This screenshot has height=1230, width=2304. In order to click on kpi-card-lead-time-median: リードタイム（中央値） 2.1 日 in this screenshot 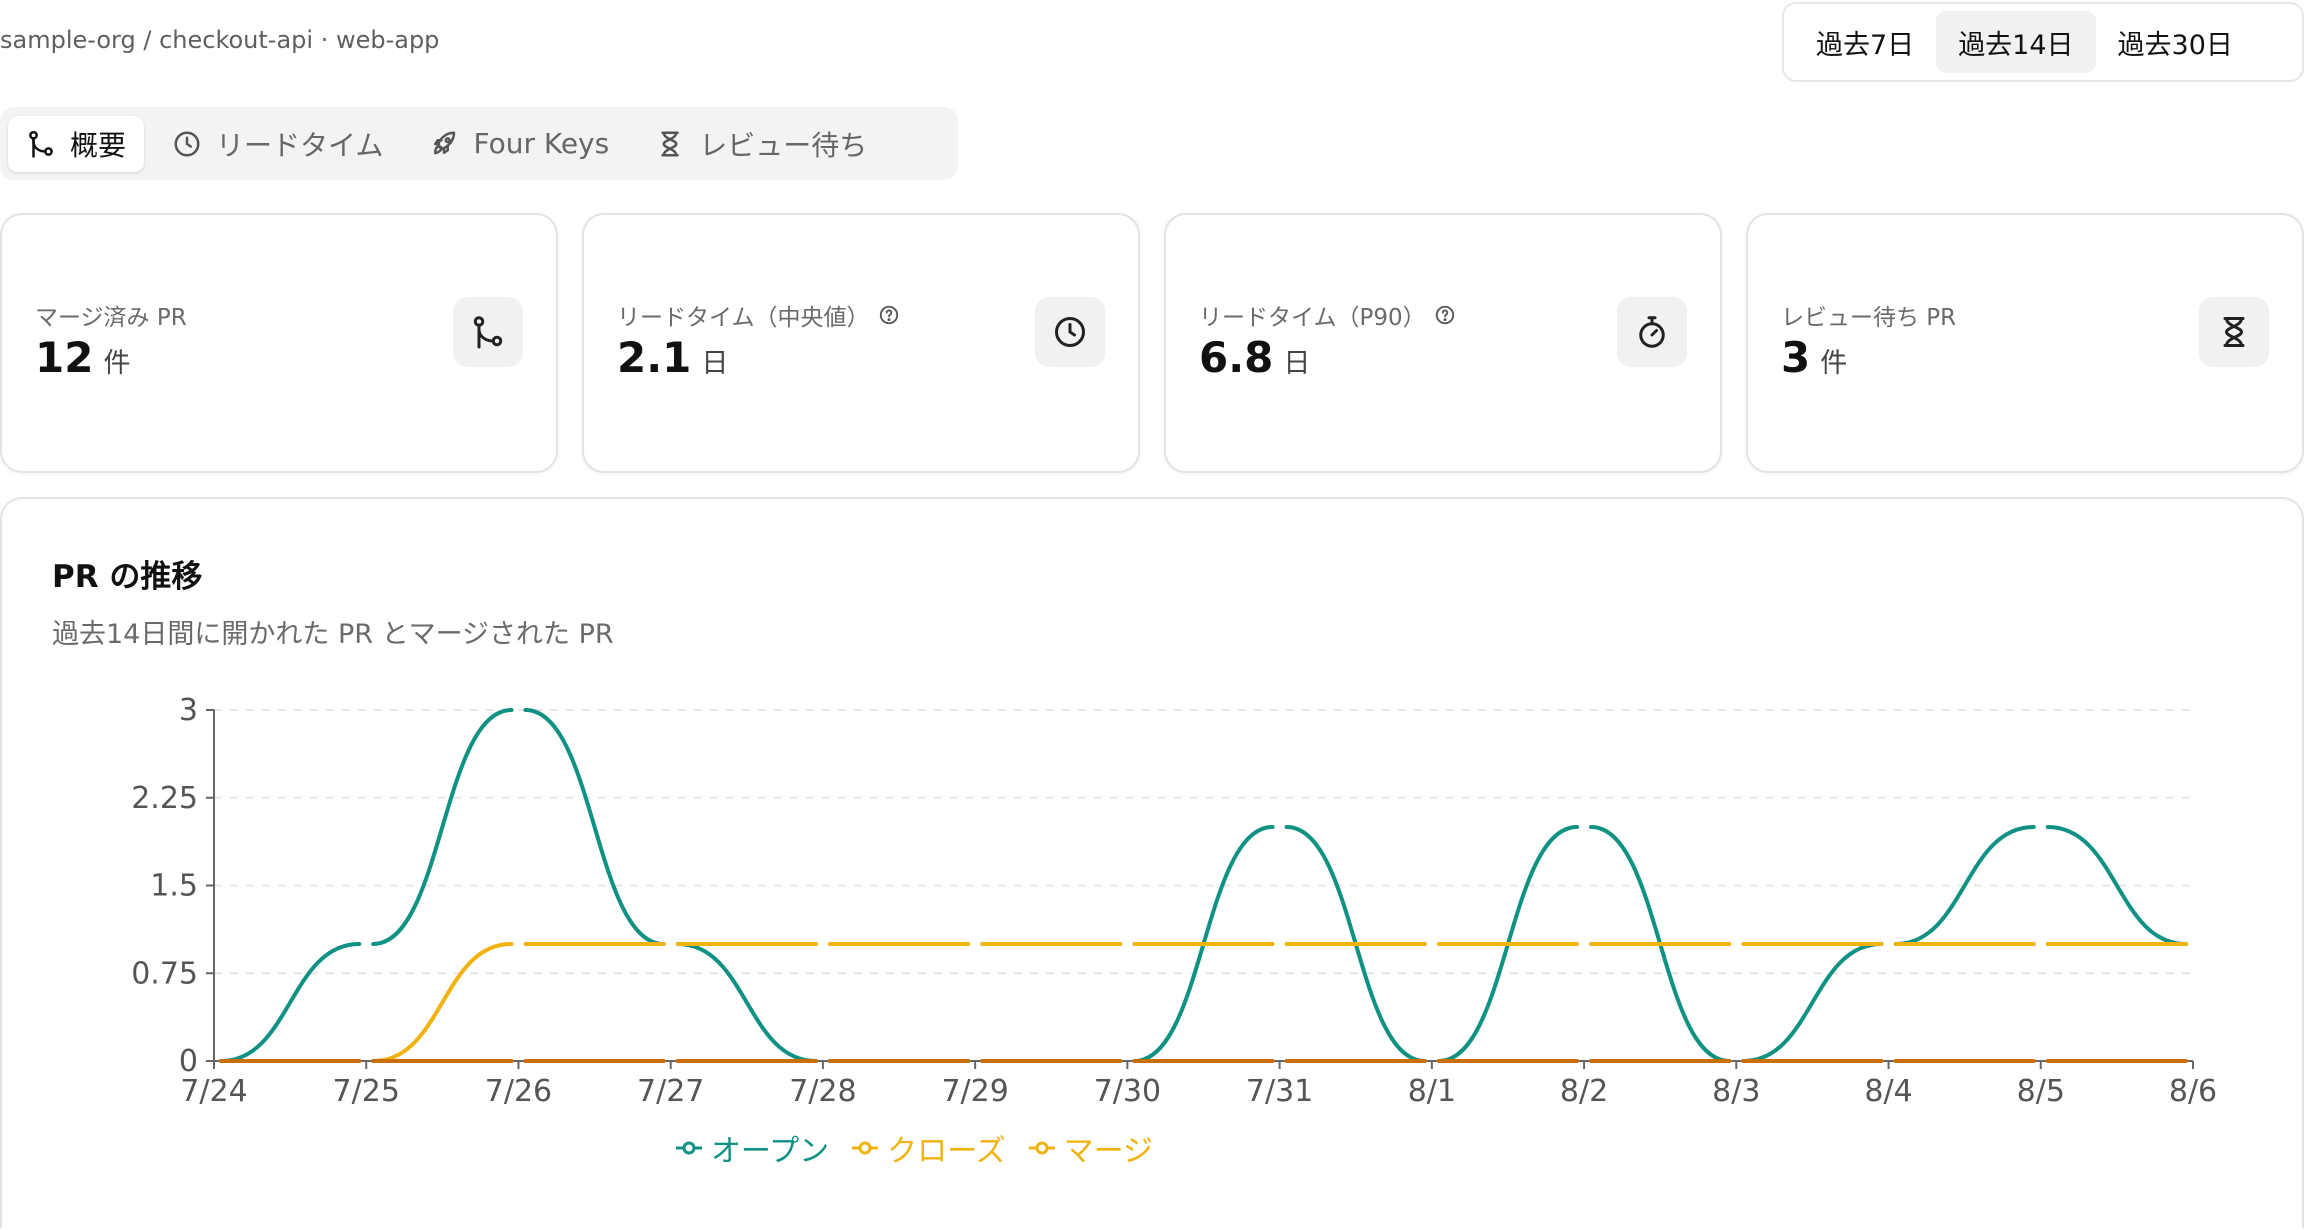, I will do `click(861, 343)`.